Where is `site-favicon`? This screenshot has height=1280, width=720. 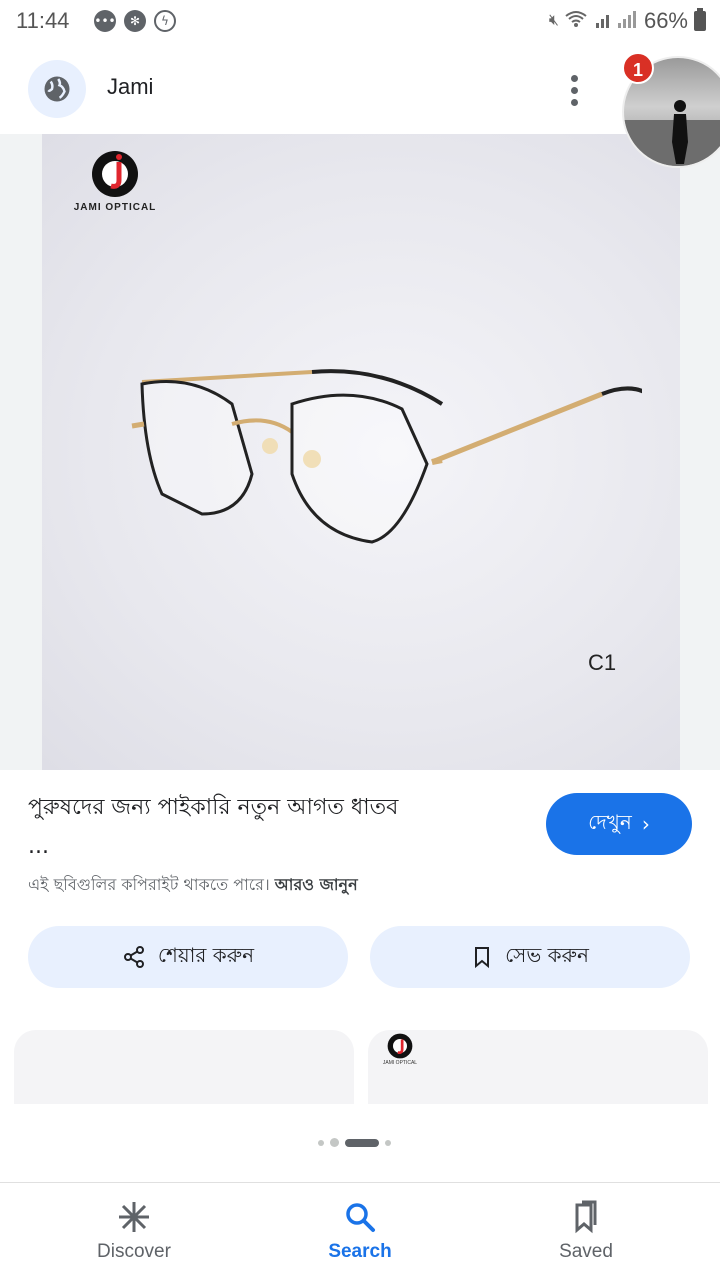
site-favicon is located at coordinates (57, 89).